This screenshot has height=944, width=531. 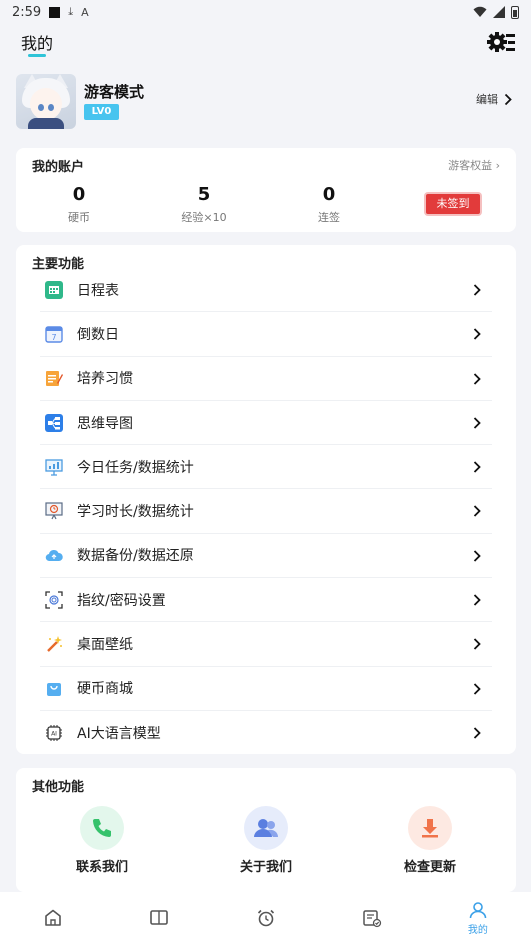 What do you see at coordinates (265, 45) in the screenshot?
I see `page-header: 我的` at bounding box center [265, 45].